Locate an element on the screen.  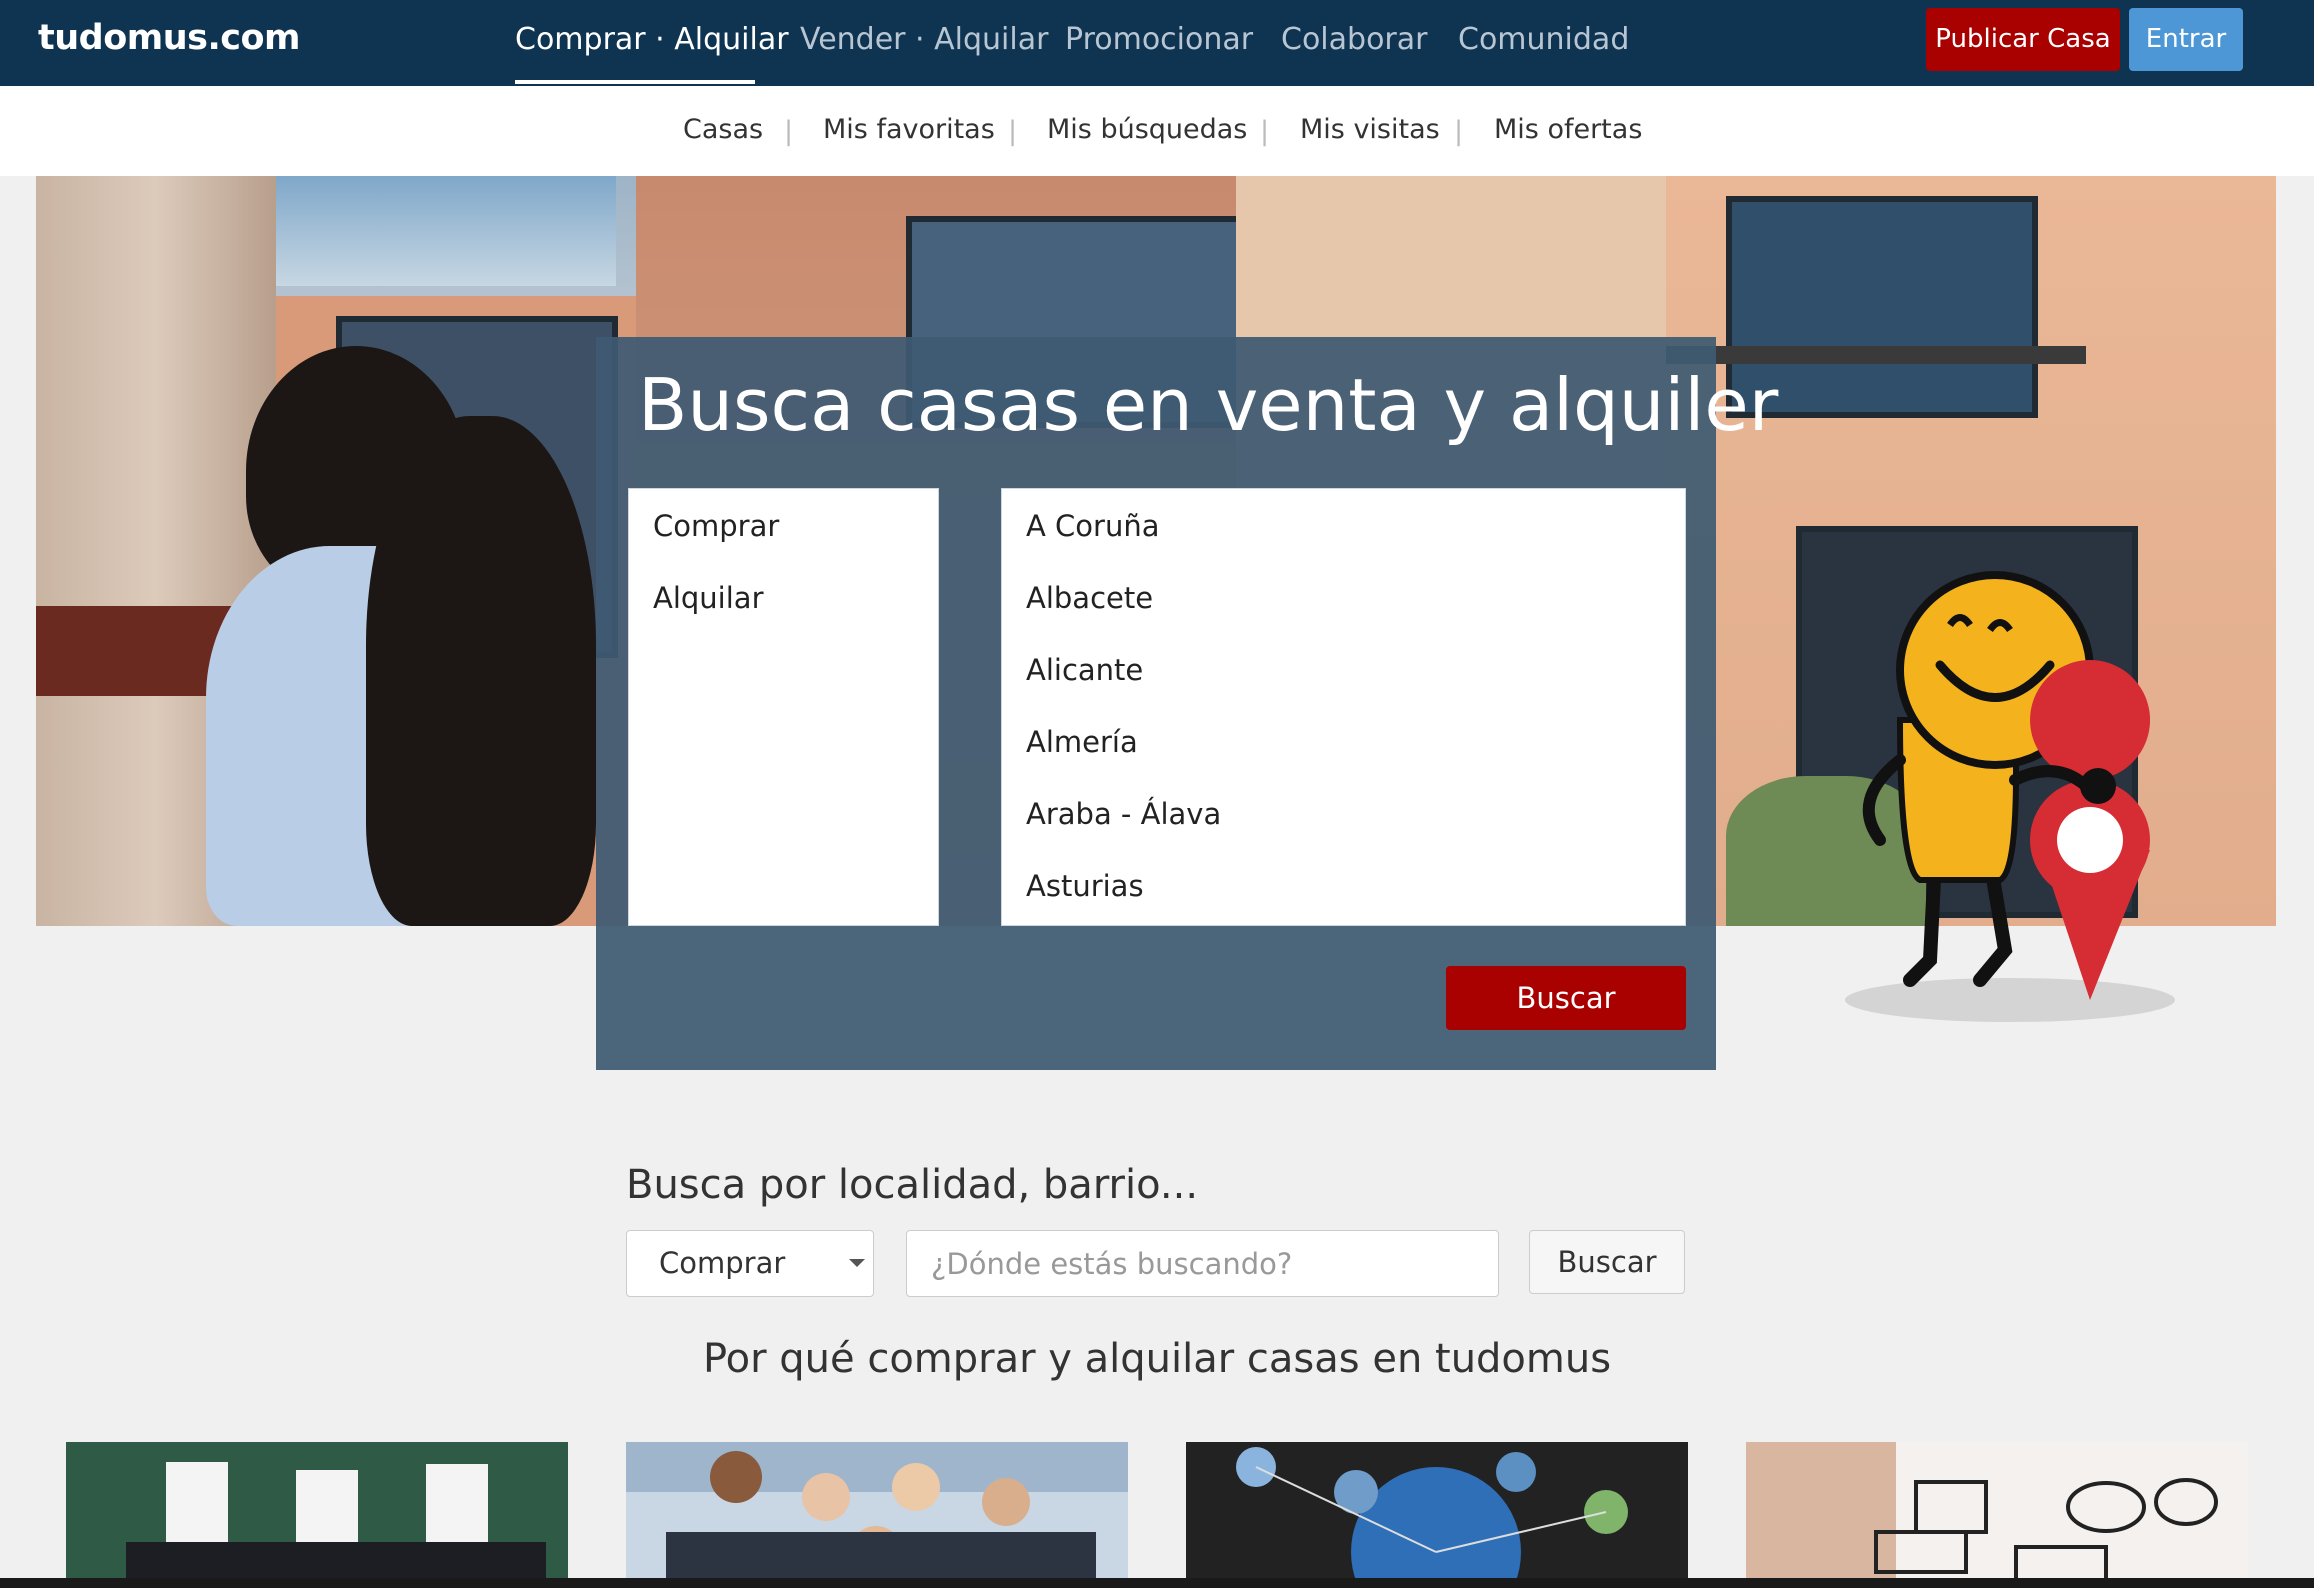
nav-promocionar: Promocionar is located at coordinates (1159, 39).